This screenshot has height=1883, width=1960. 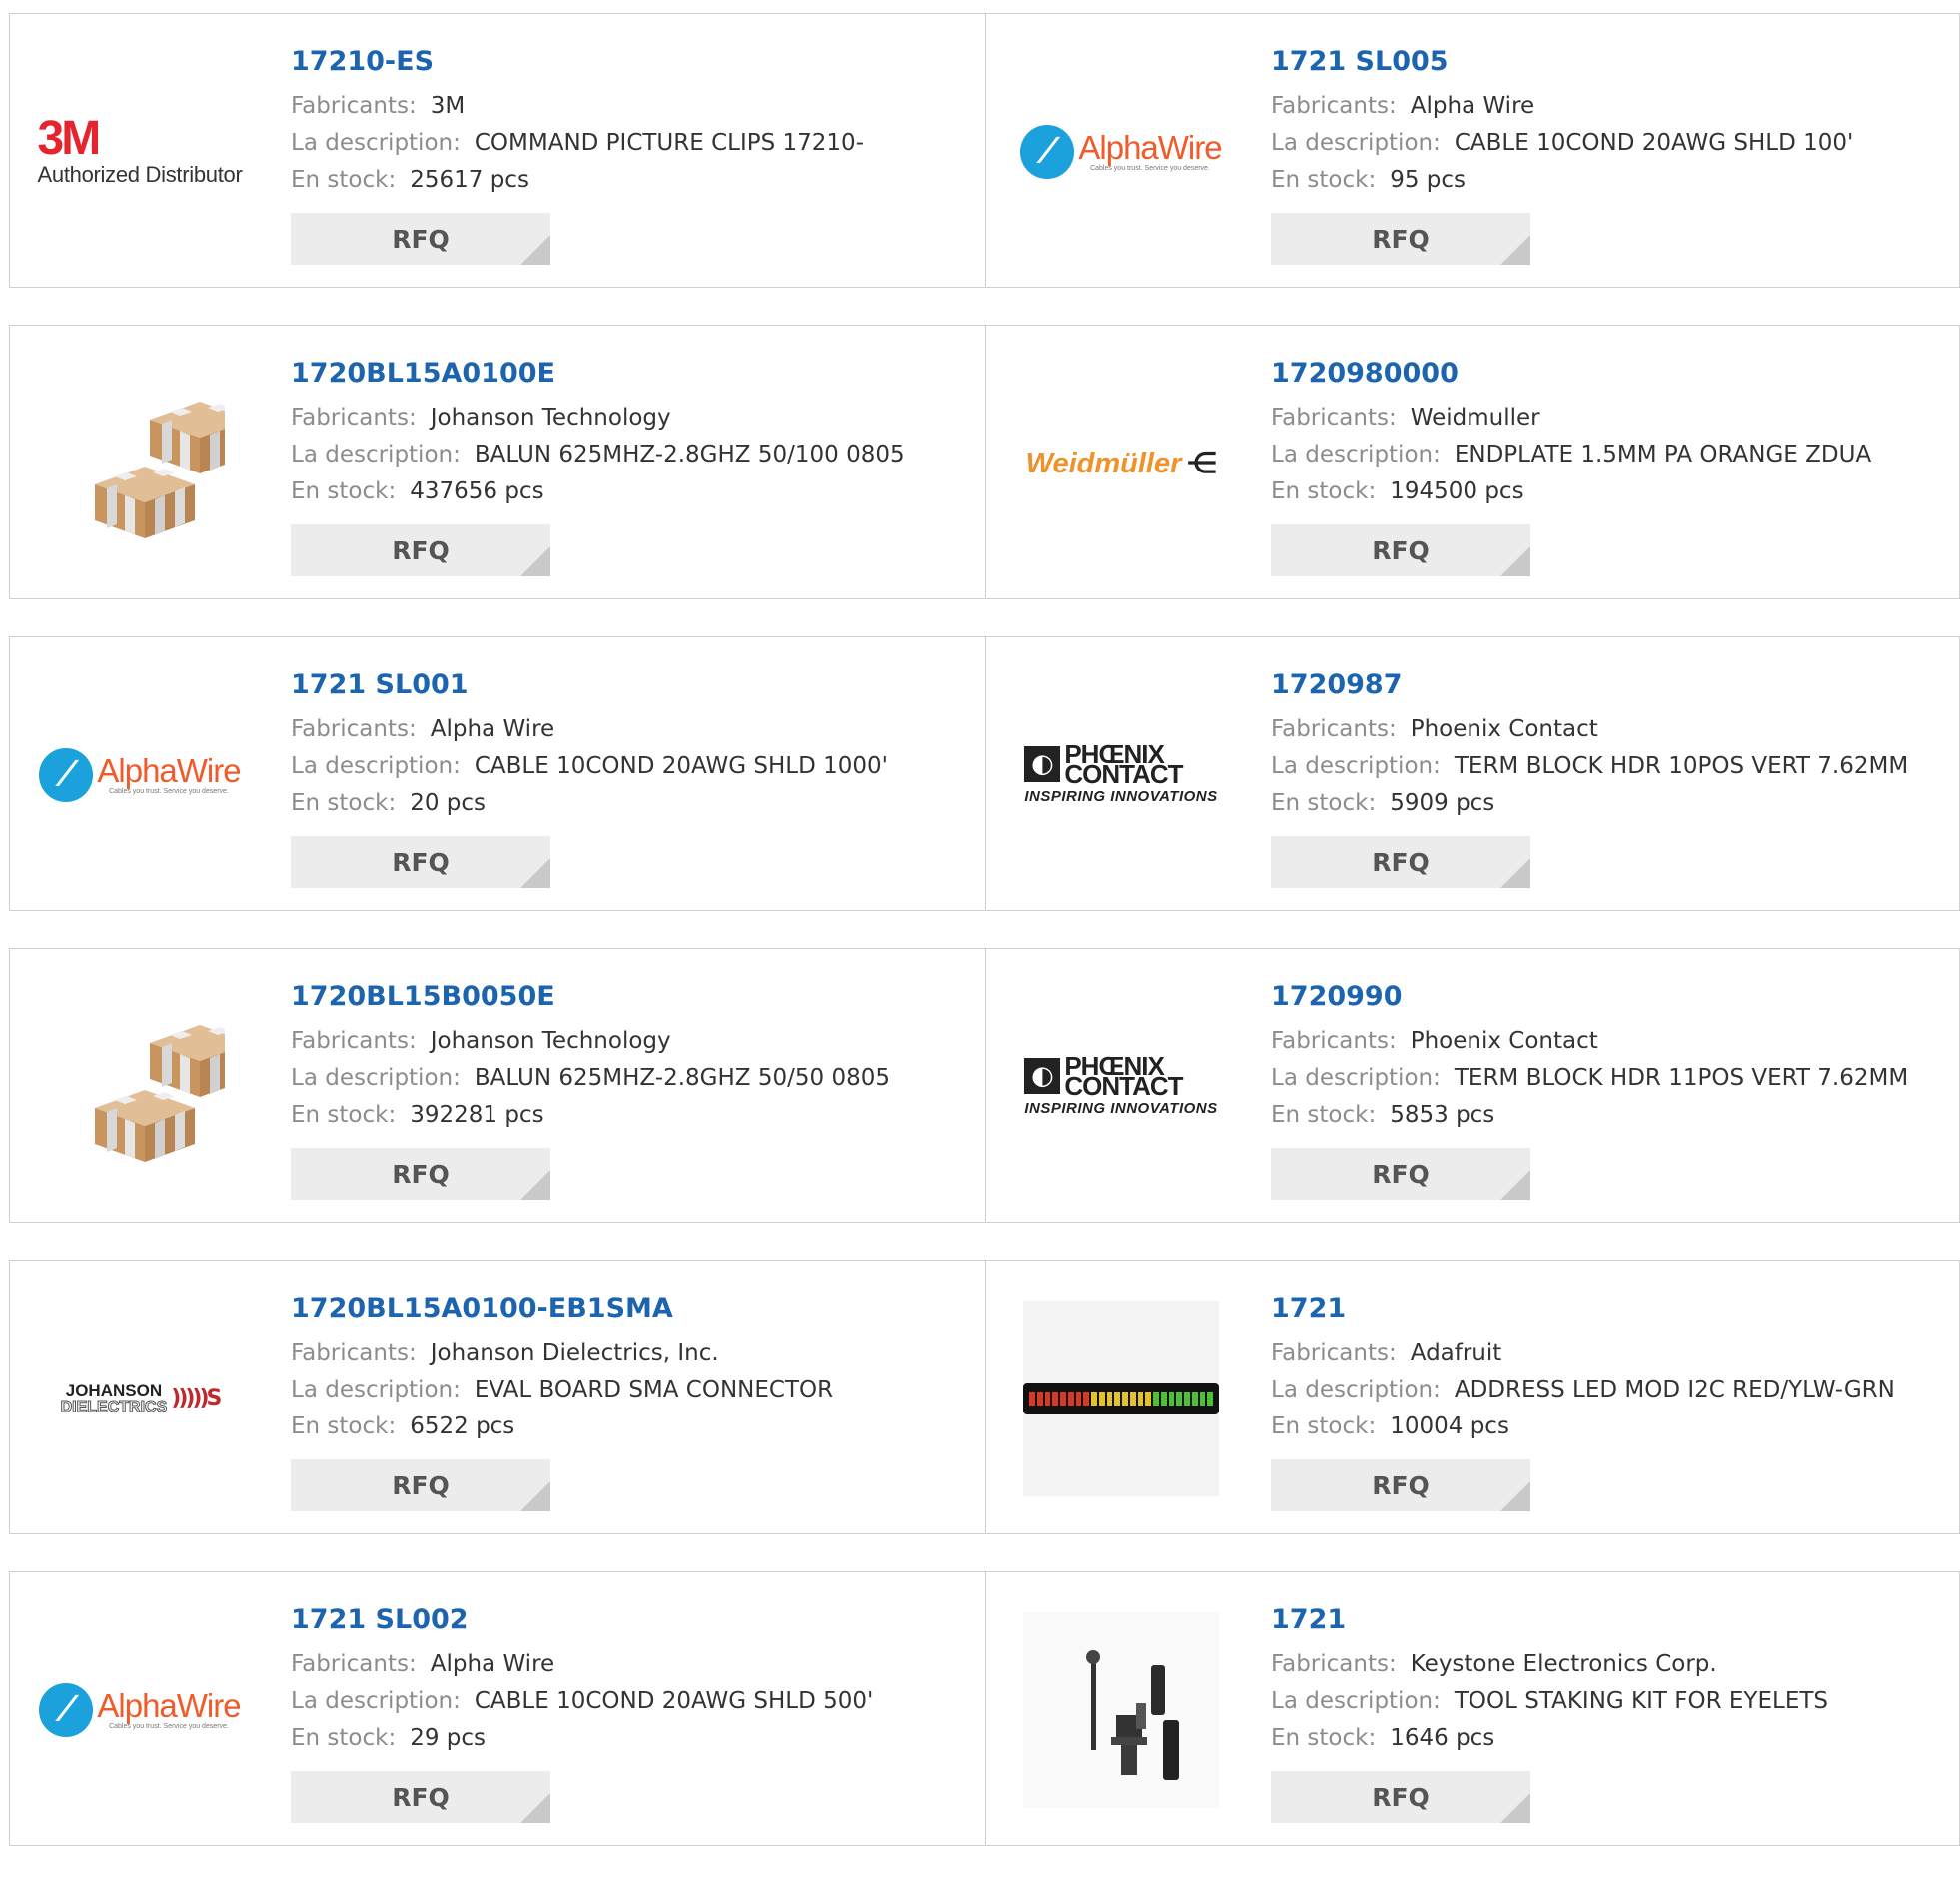 I want to click on manufacturer-value: Johanson Dielectrics, Inc., so click(x=574, y=1353).